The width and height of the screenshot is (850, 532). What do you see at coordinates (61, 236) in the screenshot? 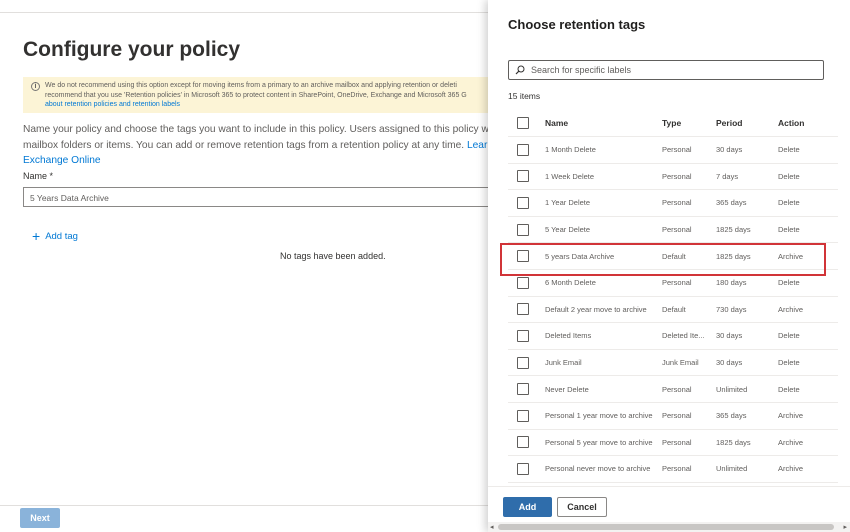
I see `add-tag-label: Add tag` at bounding box center [61, 236].